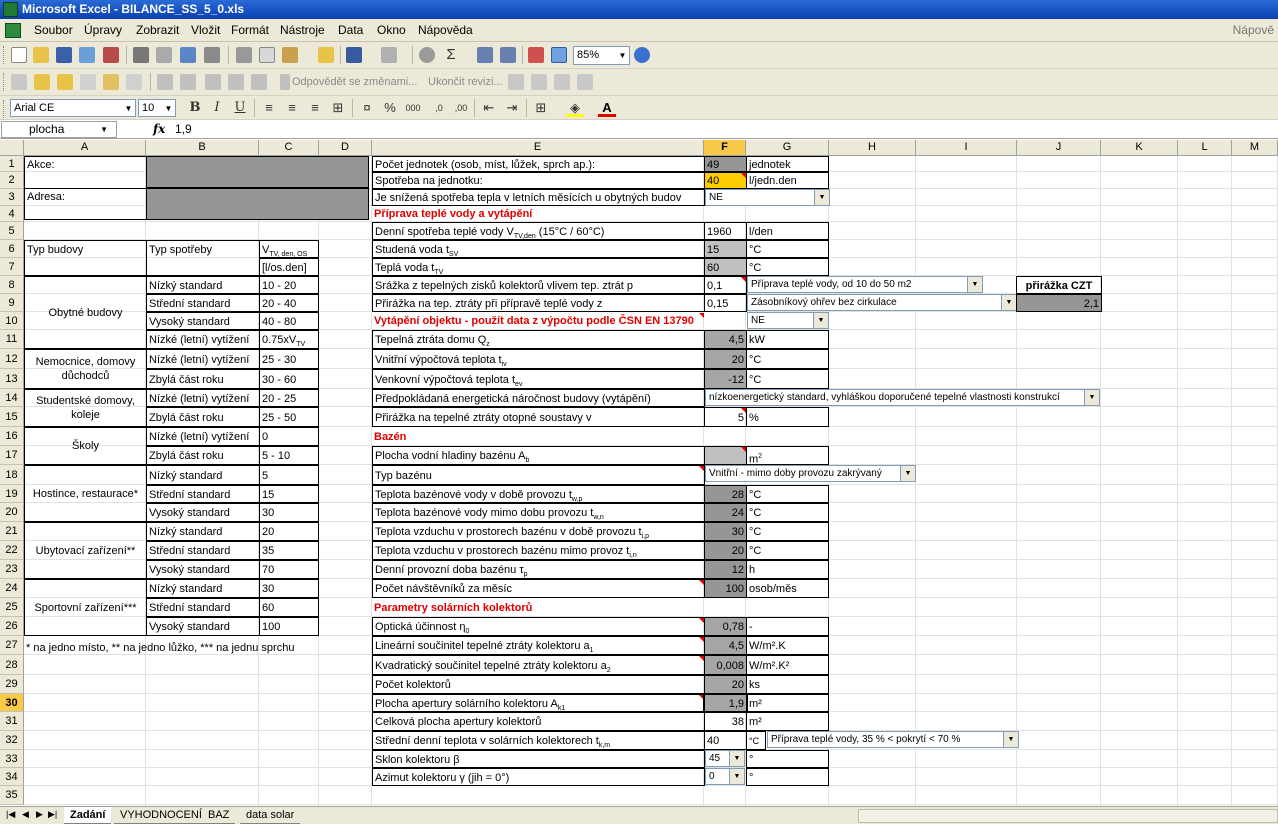  Describe the element at coordinates (289, 417) in the screenshot. I see `value-cell: 25 - 50` at that location.